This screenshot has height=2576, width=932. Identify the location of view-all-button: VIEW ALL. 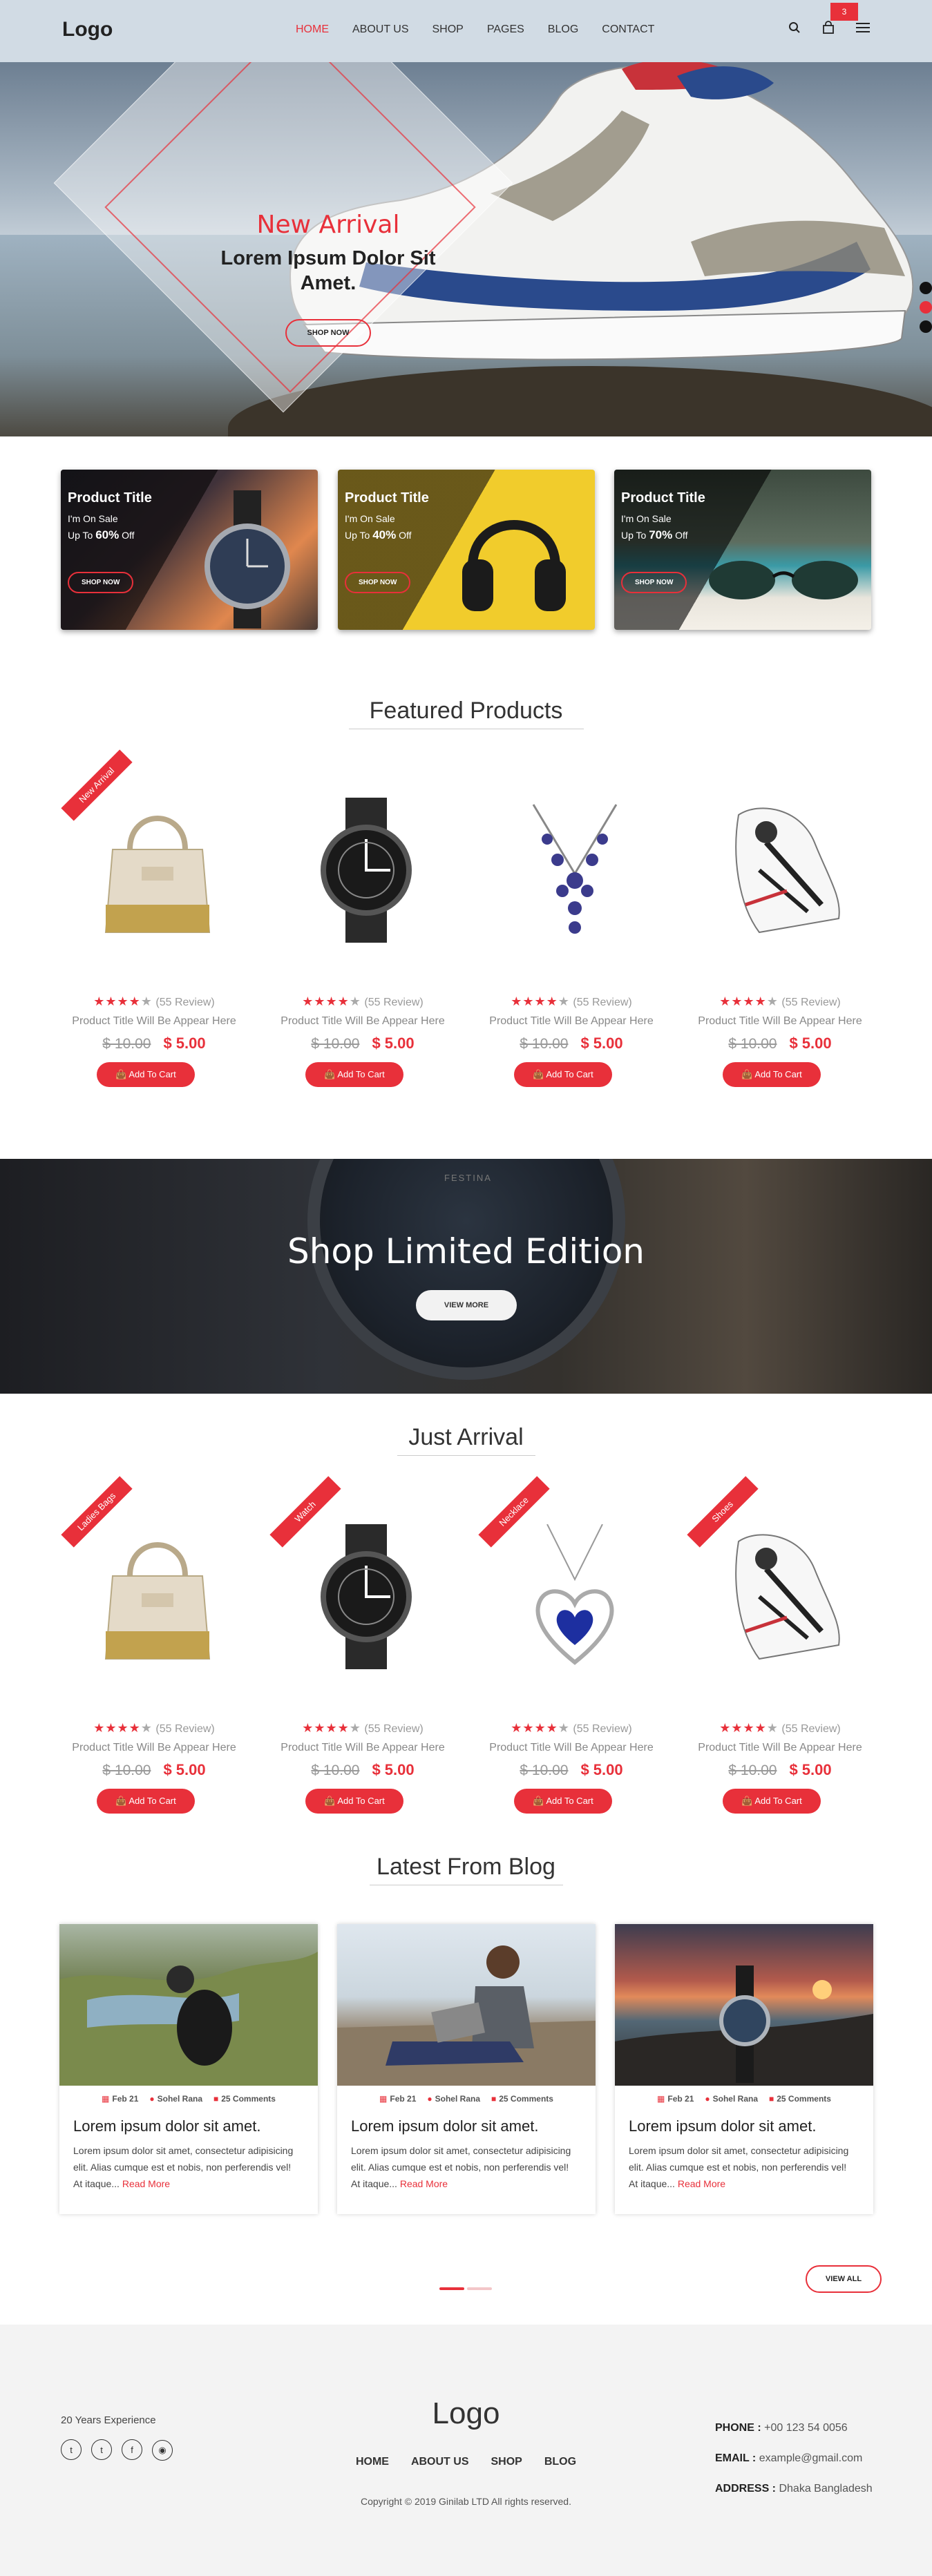
(844, 2279).